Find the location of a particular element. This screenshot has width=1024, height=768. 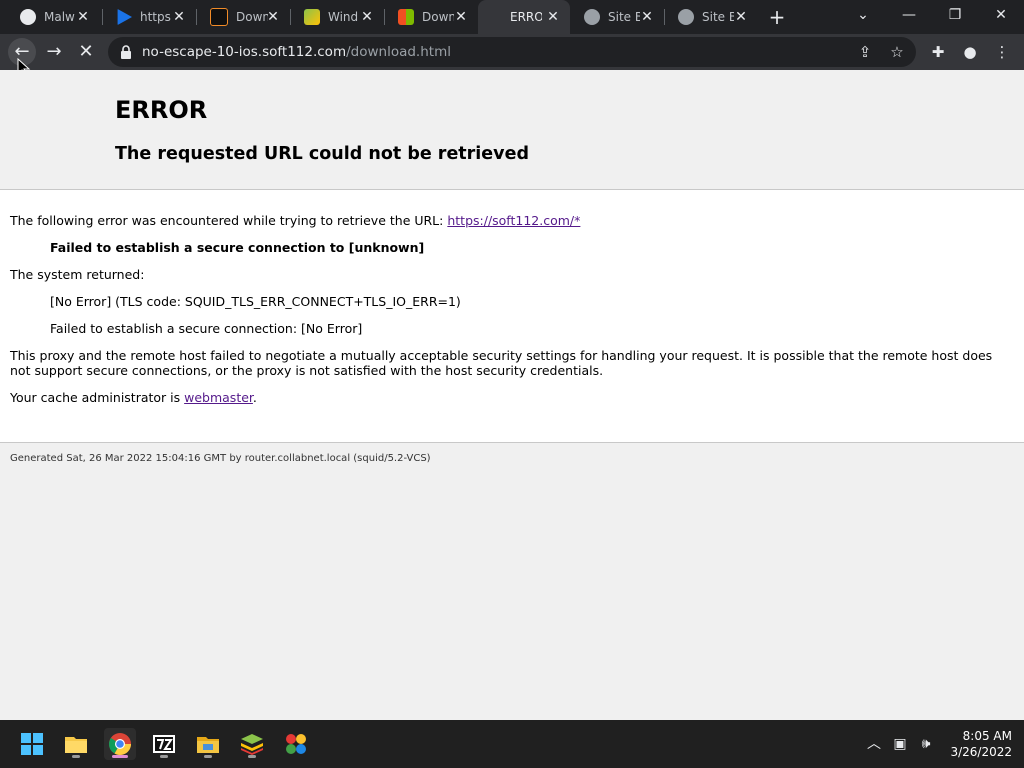

minimize-button: — is located at coordinates (909, 17).